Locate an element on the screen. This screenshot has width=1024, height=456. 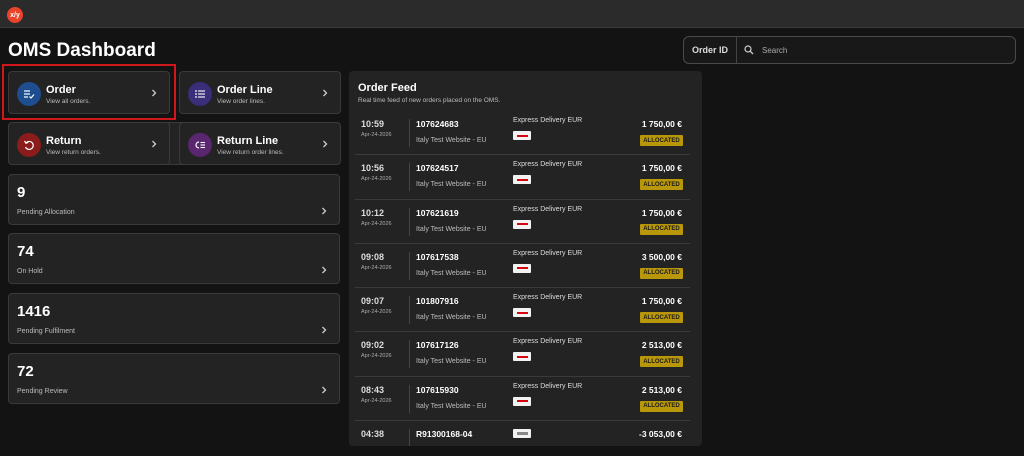
stat-value: 9 is located at coordinates (21, 192).